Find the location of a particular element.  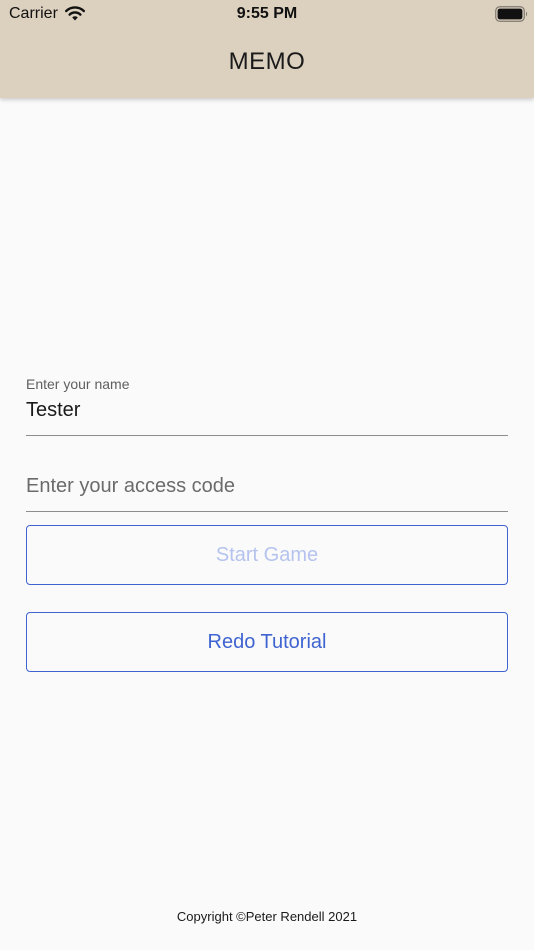

redo-tutorial-button: Redo Tutorial is located at coordinates (267, 642).